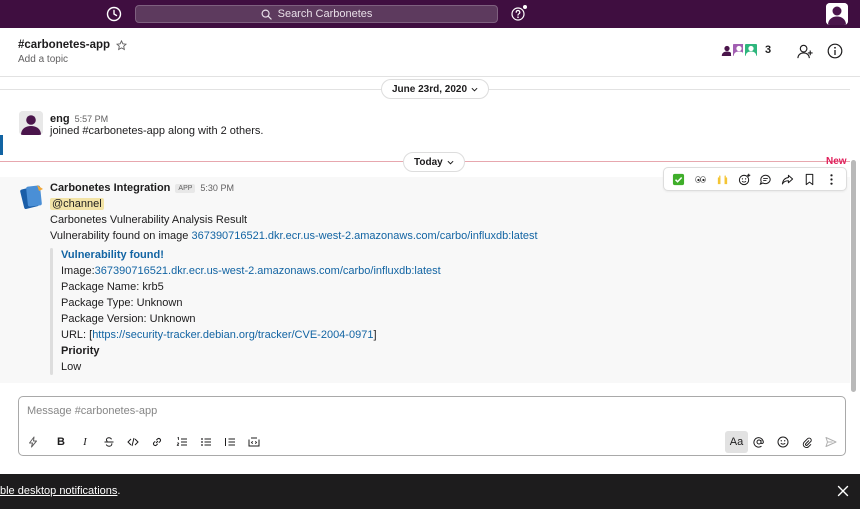 This screenshot has width=860, height=509. Describe the element at coordinates (109, 442) in the screenshot. I see `strikethrough-icon` at that location.